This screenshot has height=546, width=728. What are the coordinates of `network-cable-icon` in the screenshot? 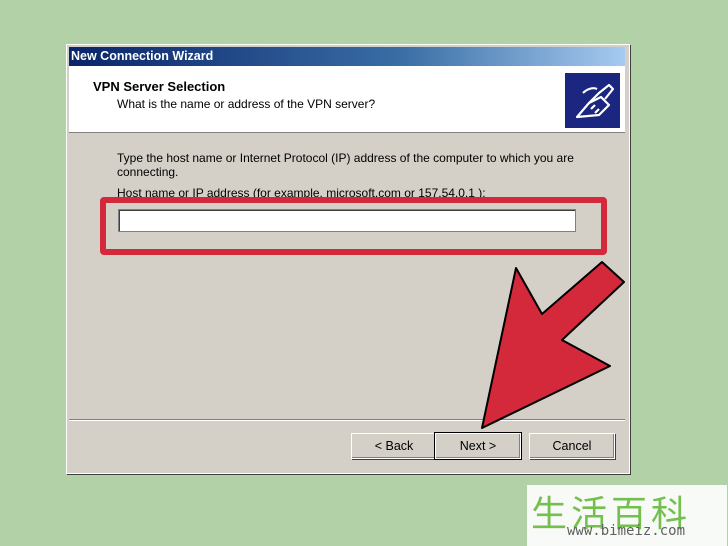 It's located at (592, 100).